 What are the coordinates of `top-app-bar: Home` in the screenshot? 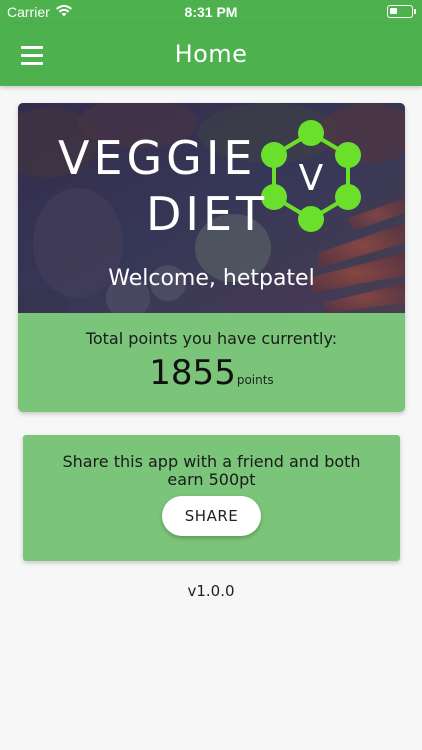 It's located at (211, 55).